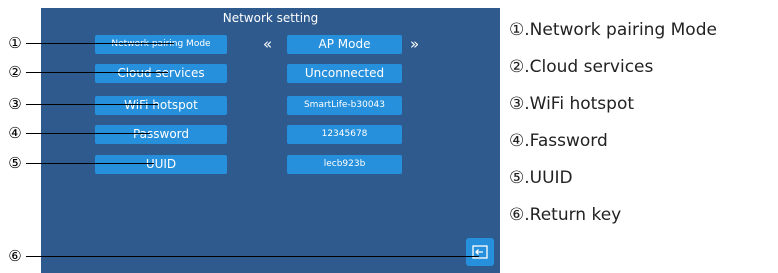 This screenshot has height=273, width=778. I want to click on wifi-hotspot-button: WiFi hotspot, so click(161, 105).